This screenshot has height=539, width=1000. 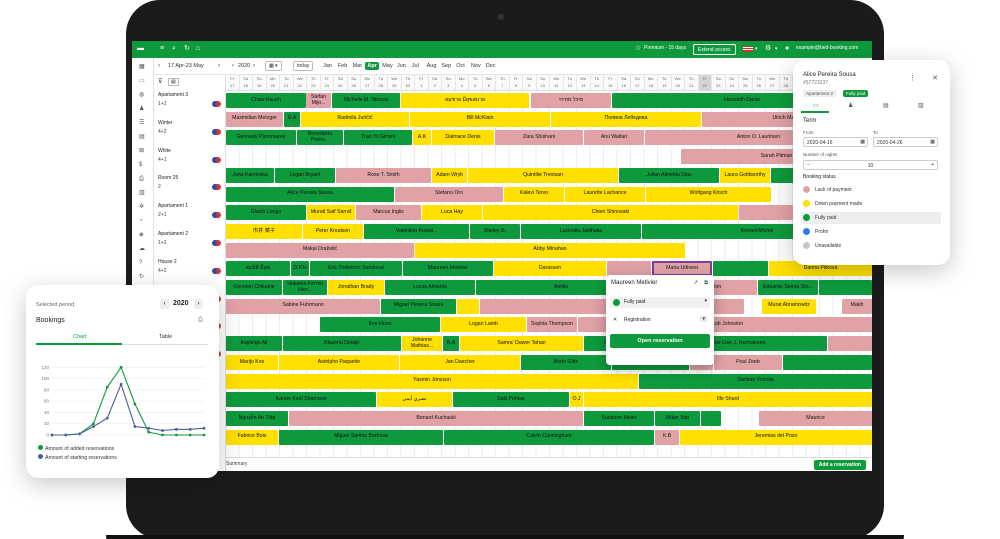 I want to click on reservation-bar: نصري أيمن, so click(x=414, y=400).